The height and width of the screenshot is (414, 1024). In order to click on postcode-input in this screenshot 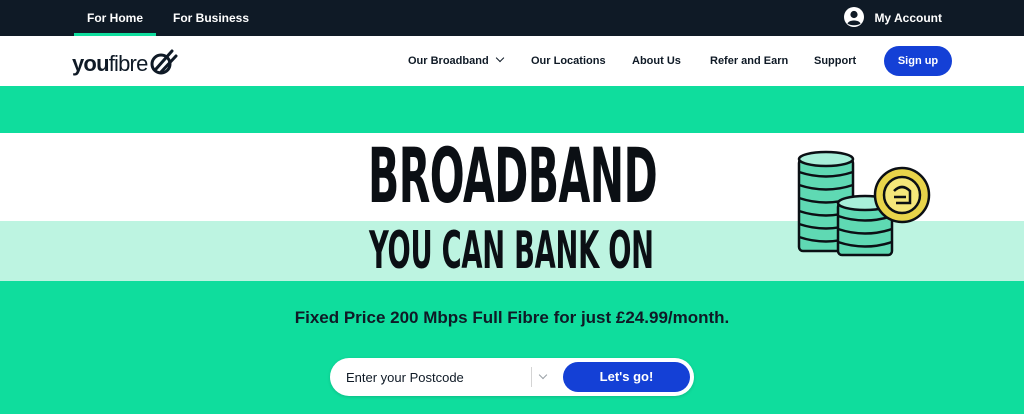, I will do `click(436, 377)`.